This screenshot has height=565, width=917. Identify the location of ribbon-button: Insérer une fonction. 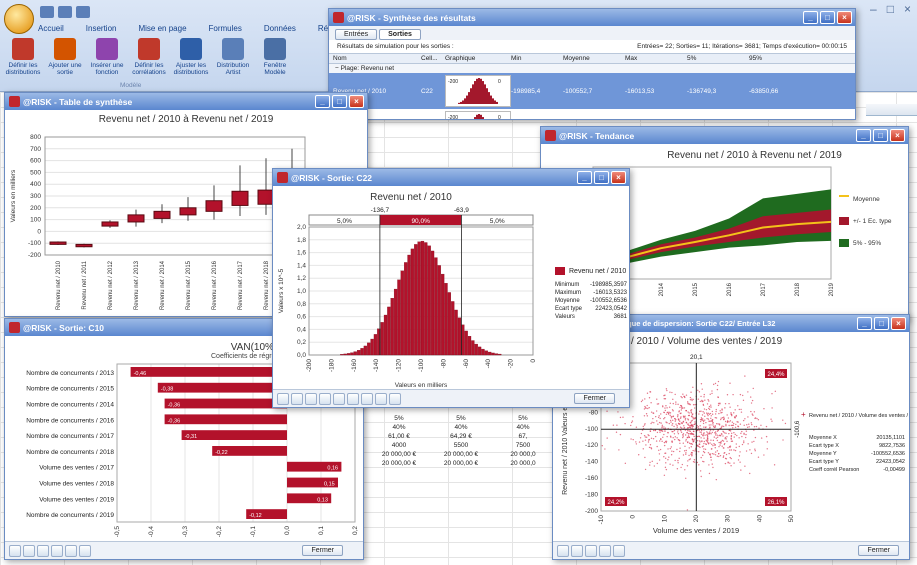
(107, 57).